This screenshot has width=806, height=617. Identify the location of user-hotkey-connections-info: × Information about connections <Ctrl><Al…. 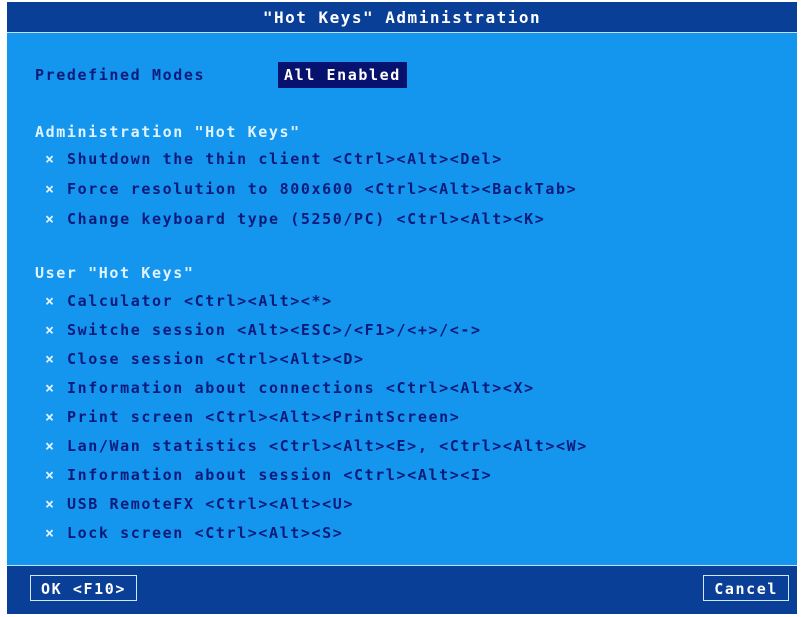
(290, 388).